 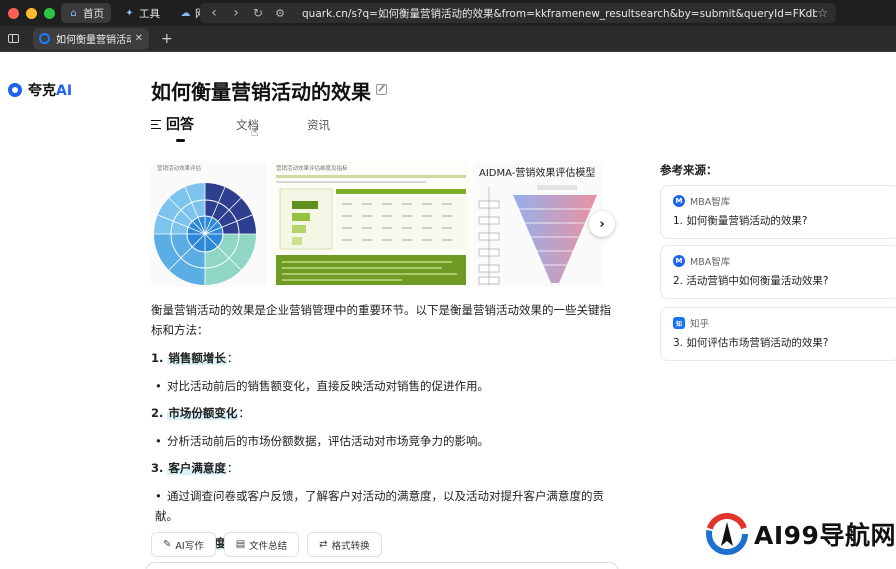 I want to click on pen-icon: ✎, so click(x=167, y=544).